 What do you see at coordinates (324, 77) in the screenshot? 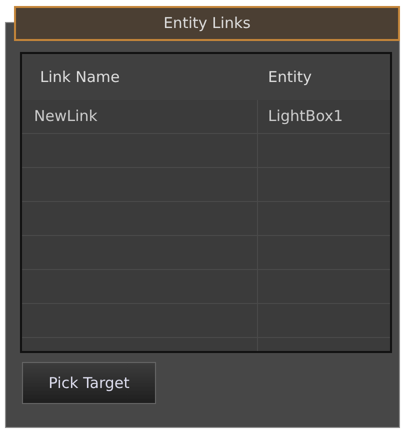
I see `column-header: Entity` at bounding box center [324, 77].